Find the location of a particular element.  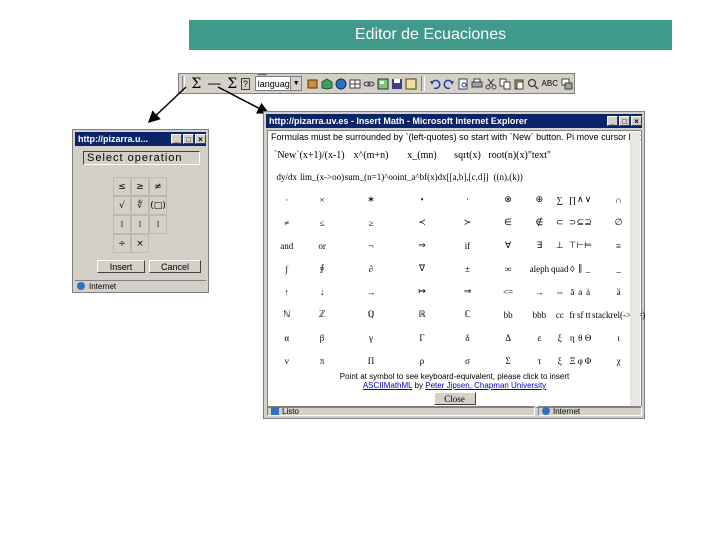

floppy-icon is located at coordinates (397, 84).